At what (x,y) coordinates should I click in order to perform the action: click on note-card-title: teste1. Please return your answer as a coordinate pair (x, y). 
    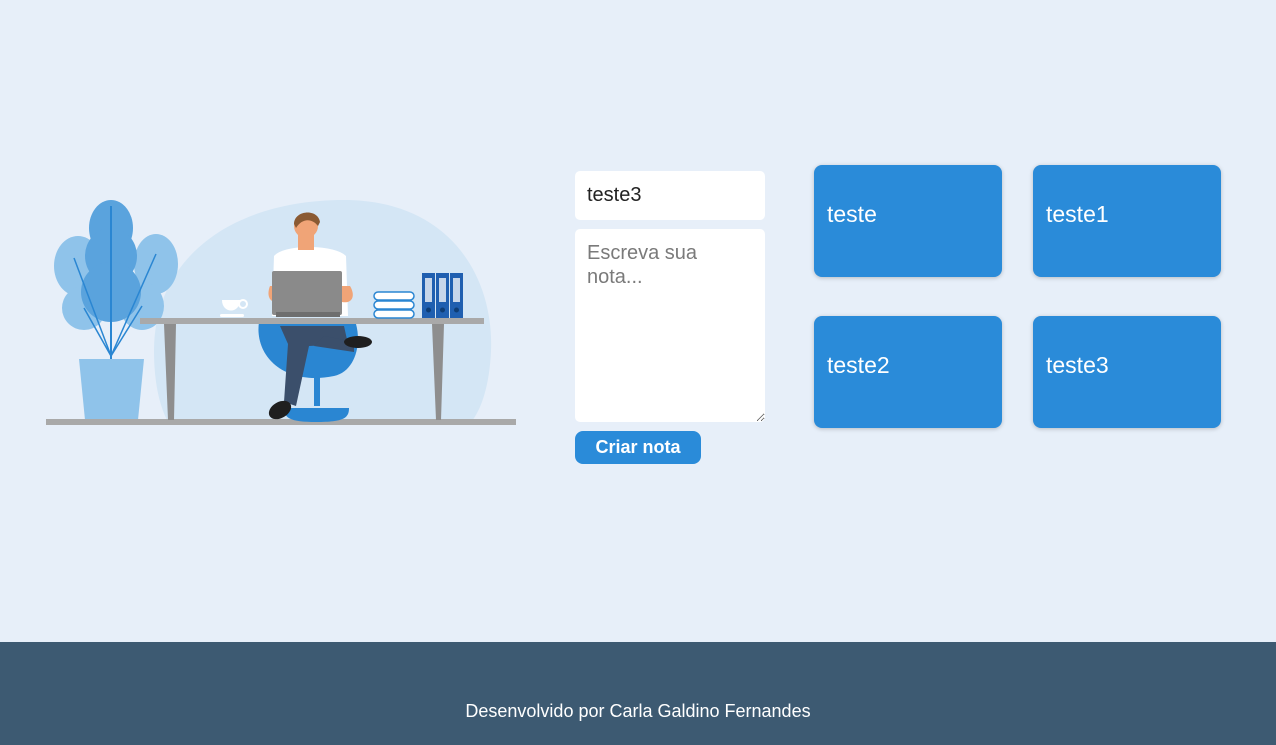
    Looking at the image, I should click on (1077, 214).